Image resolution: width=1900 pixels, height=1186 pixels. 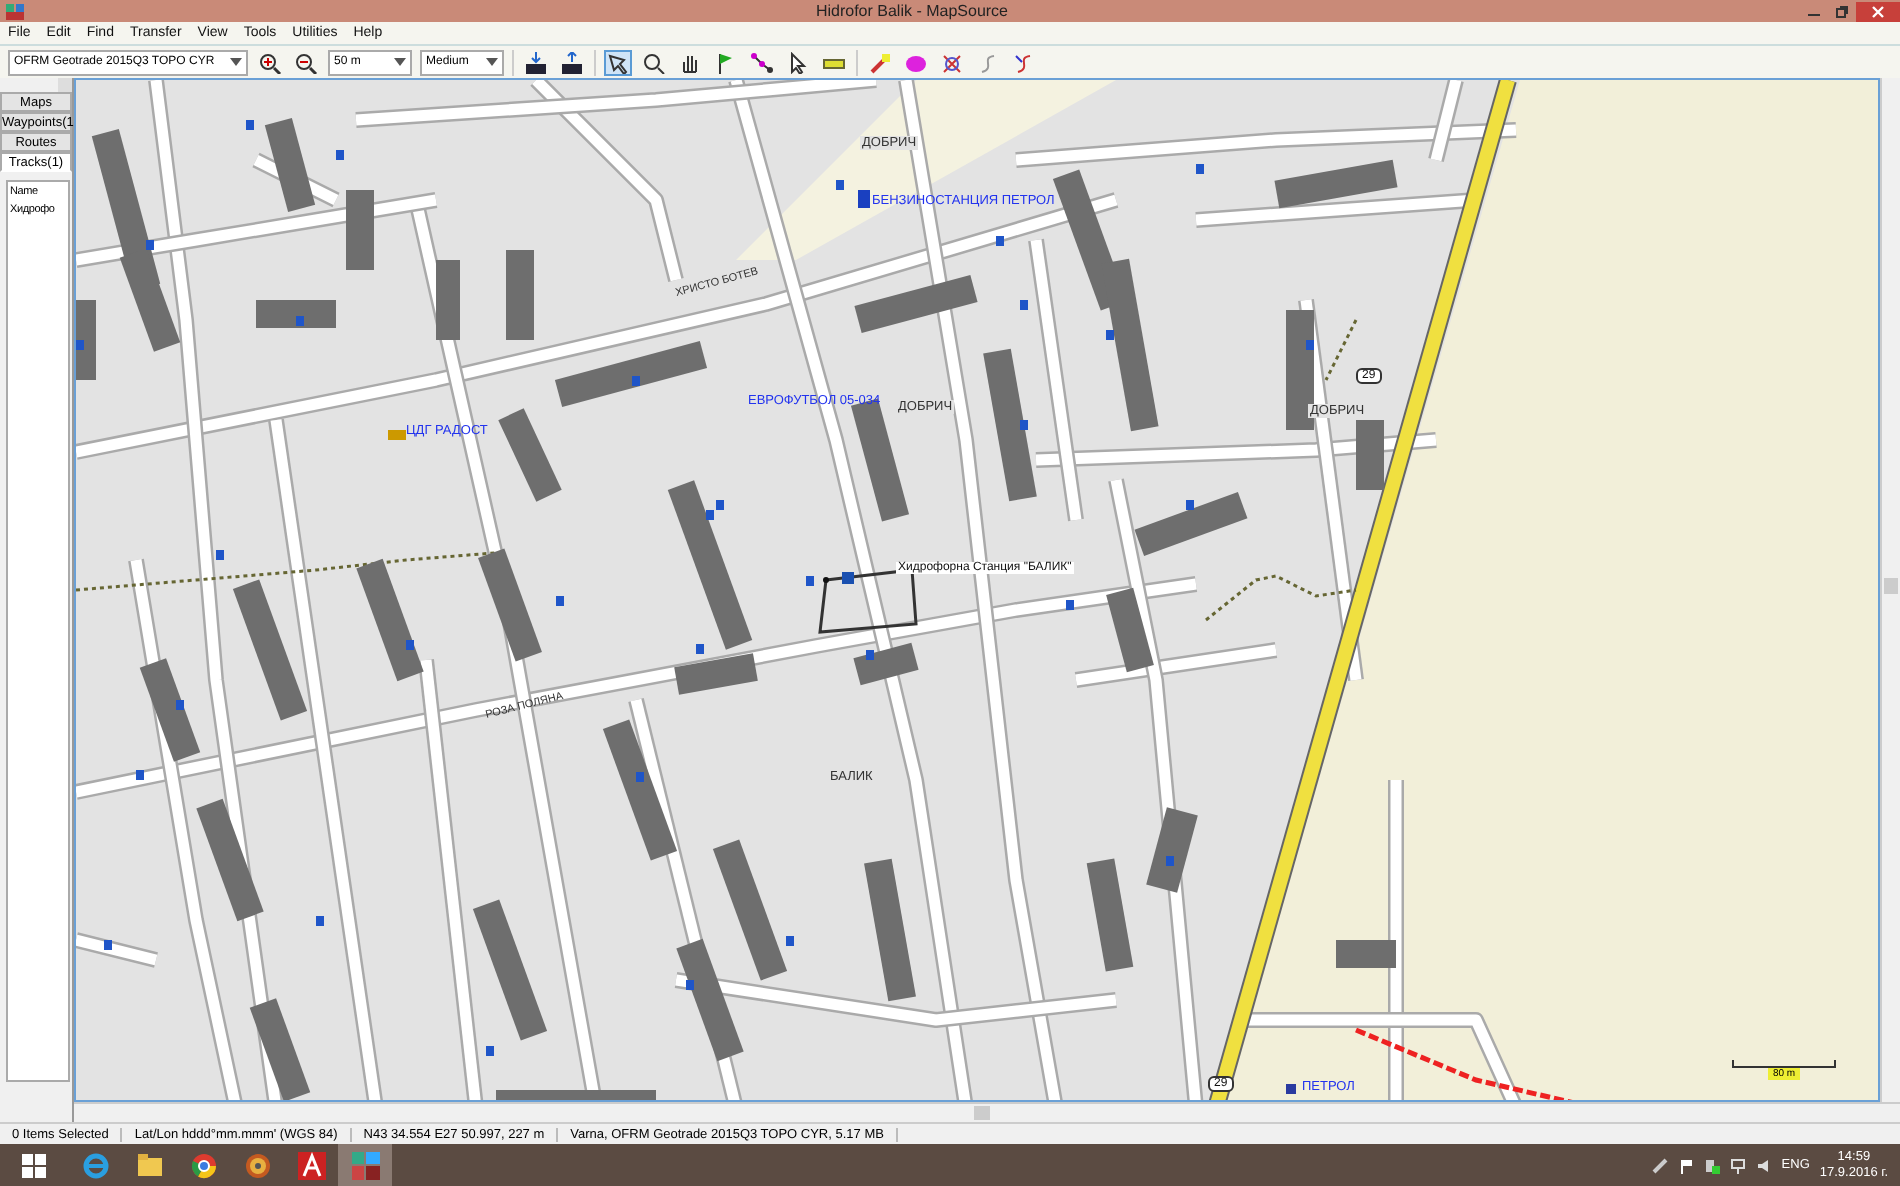 What do you see at coordinates (1685, 1165) in the screenshot?
I see `flag-icon` at bounding box center [1685, 1165].